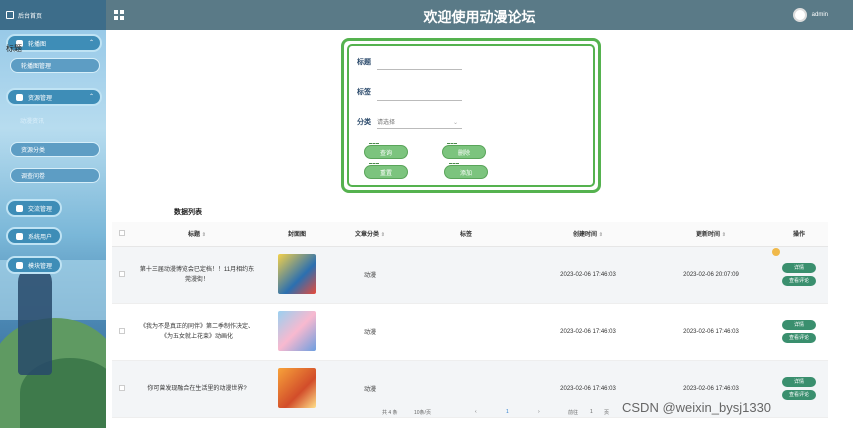 The height and width of the screenshot is (428, 853). What do you see at coordinates (33, 151) in the screenshot?
I see `sidebar-item-label: 资源分类` at bounding box center [33, 151].